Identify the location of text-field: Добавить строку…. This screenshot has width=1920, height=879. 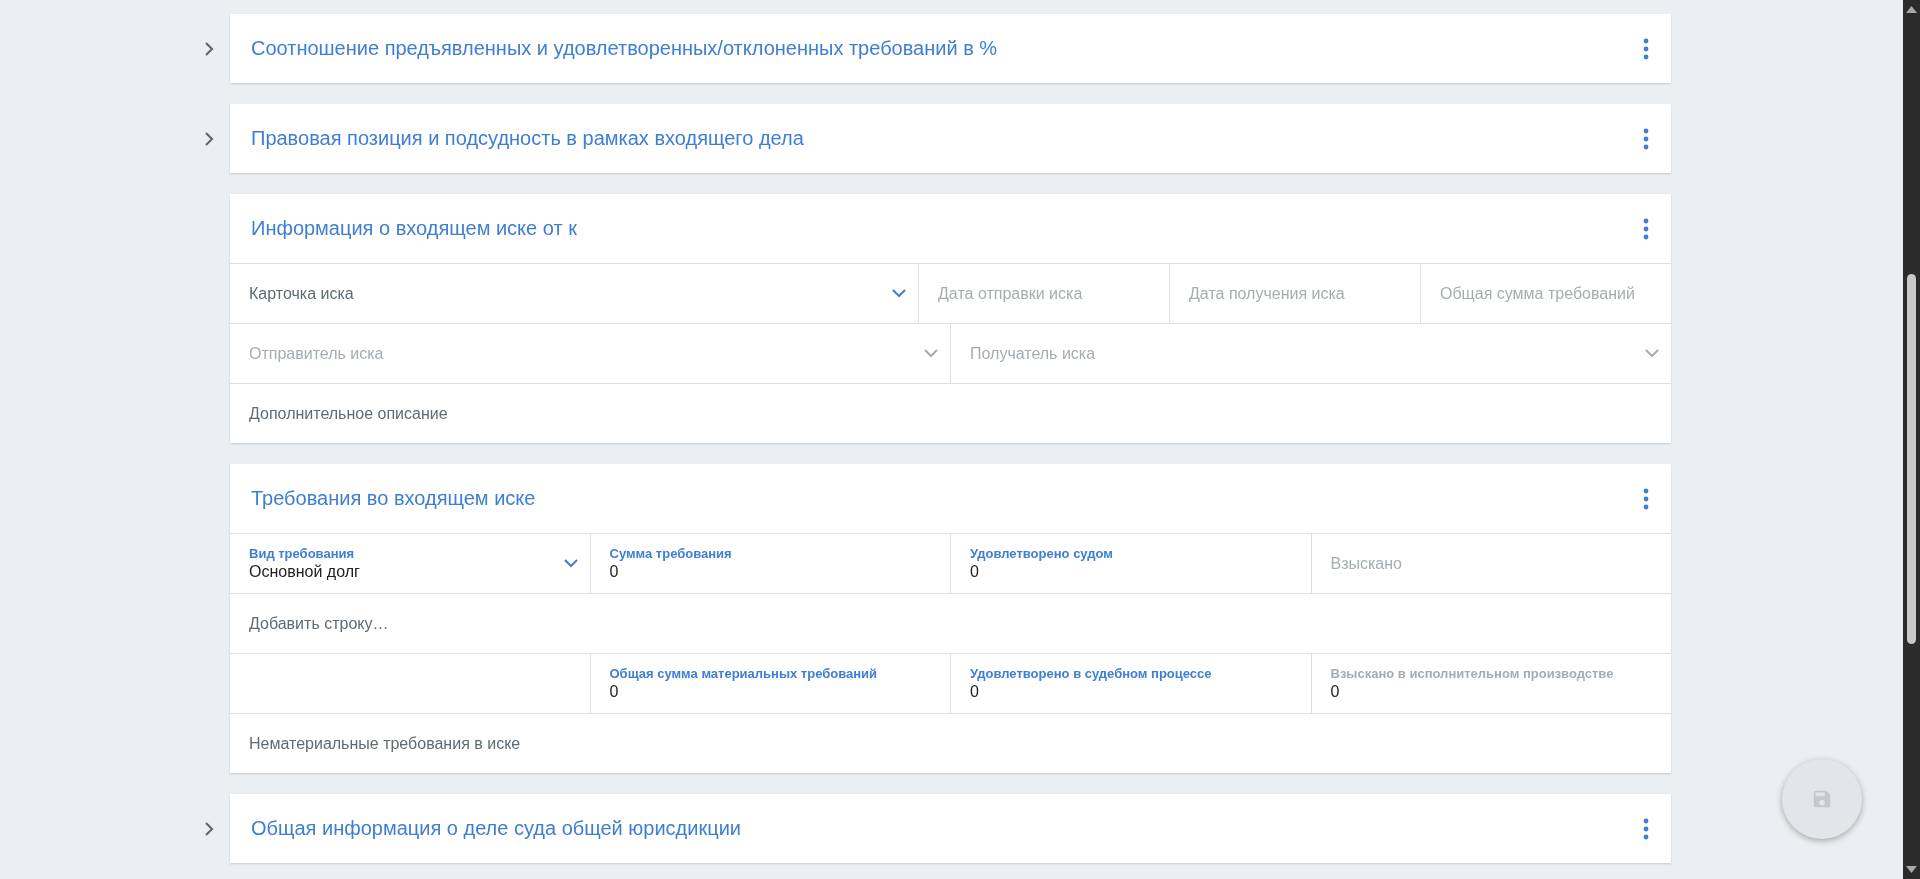
(950, 623).